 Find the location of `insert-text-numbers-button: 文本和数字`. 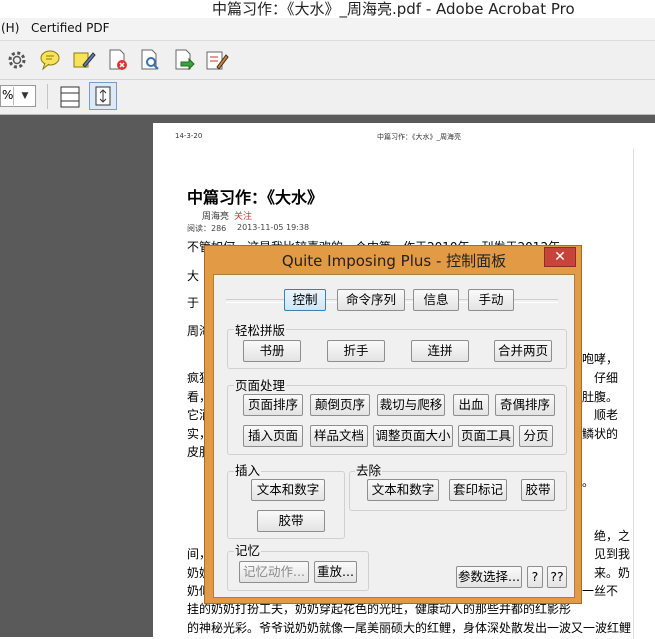

insert-text-numbers-button: 文本和数字 is located at coordinates (288, 490).